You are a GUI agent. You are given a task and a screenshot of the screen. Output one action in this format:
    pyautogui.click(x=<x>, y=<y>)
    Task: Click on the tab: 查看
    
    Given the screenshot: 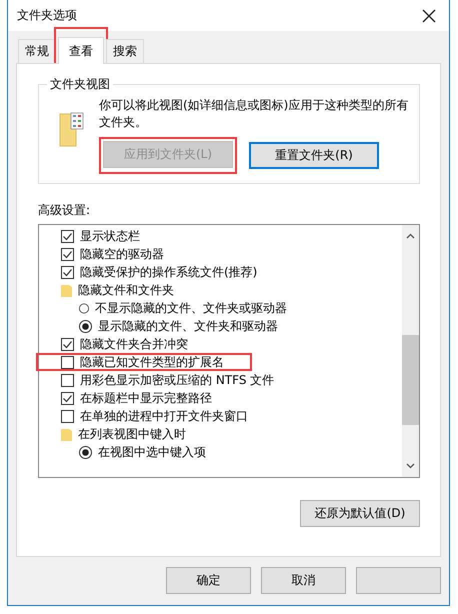 What is the action you would take?
    pyautogui.click(x=81, y=50)
    